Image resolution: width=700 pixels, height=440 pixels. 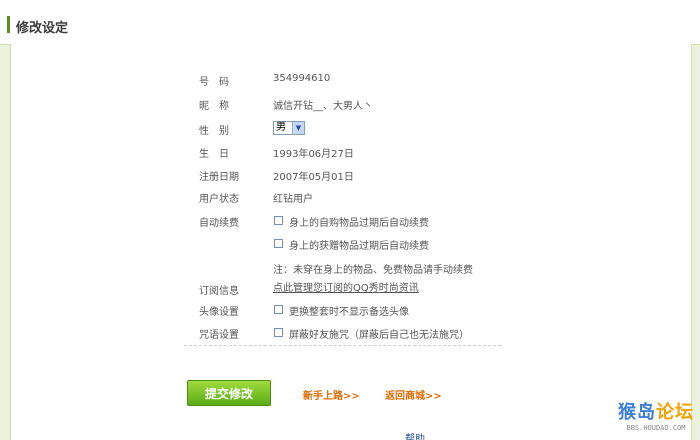 What do you see at coordinates (346, 286) in the screenshot?
I see `subscribe-manage-link: 点此管理您订阅的QQ秀时尚资讯` at bounding box center [346, 286].